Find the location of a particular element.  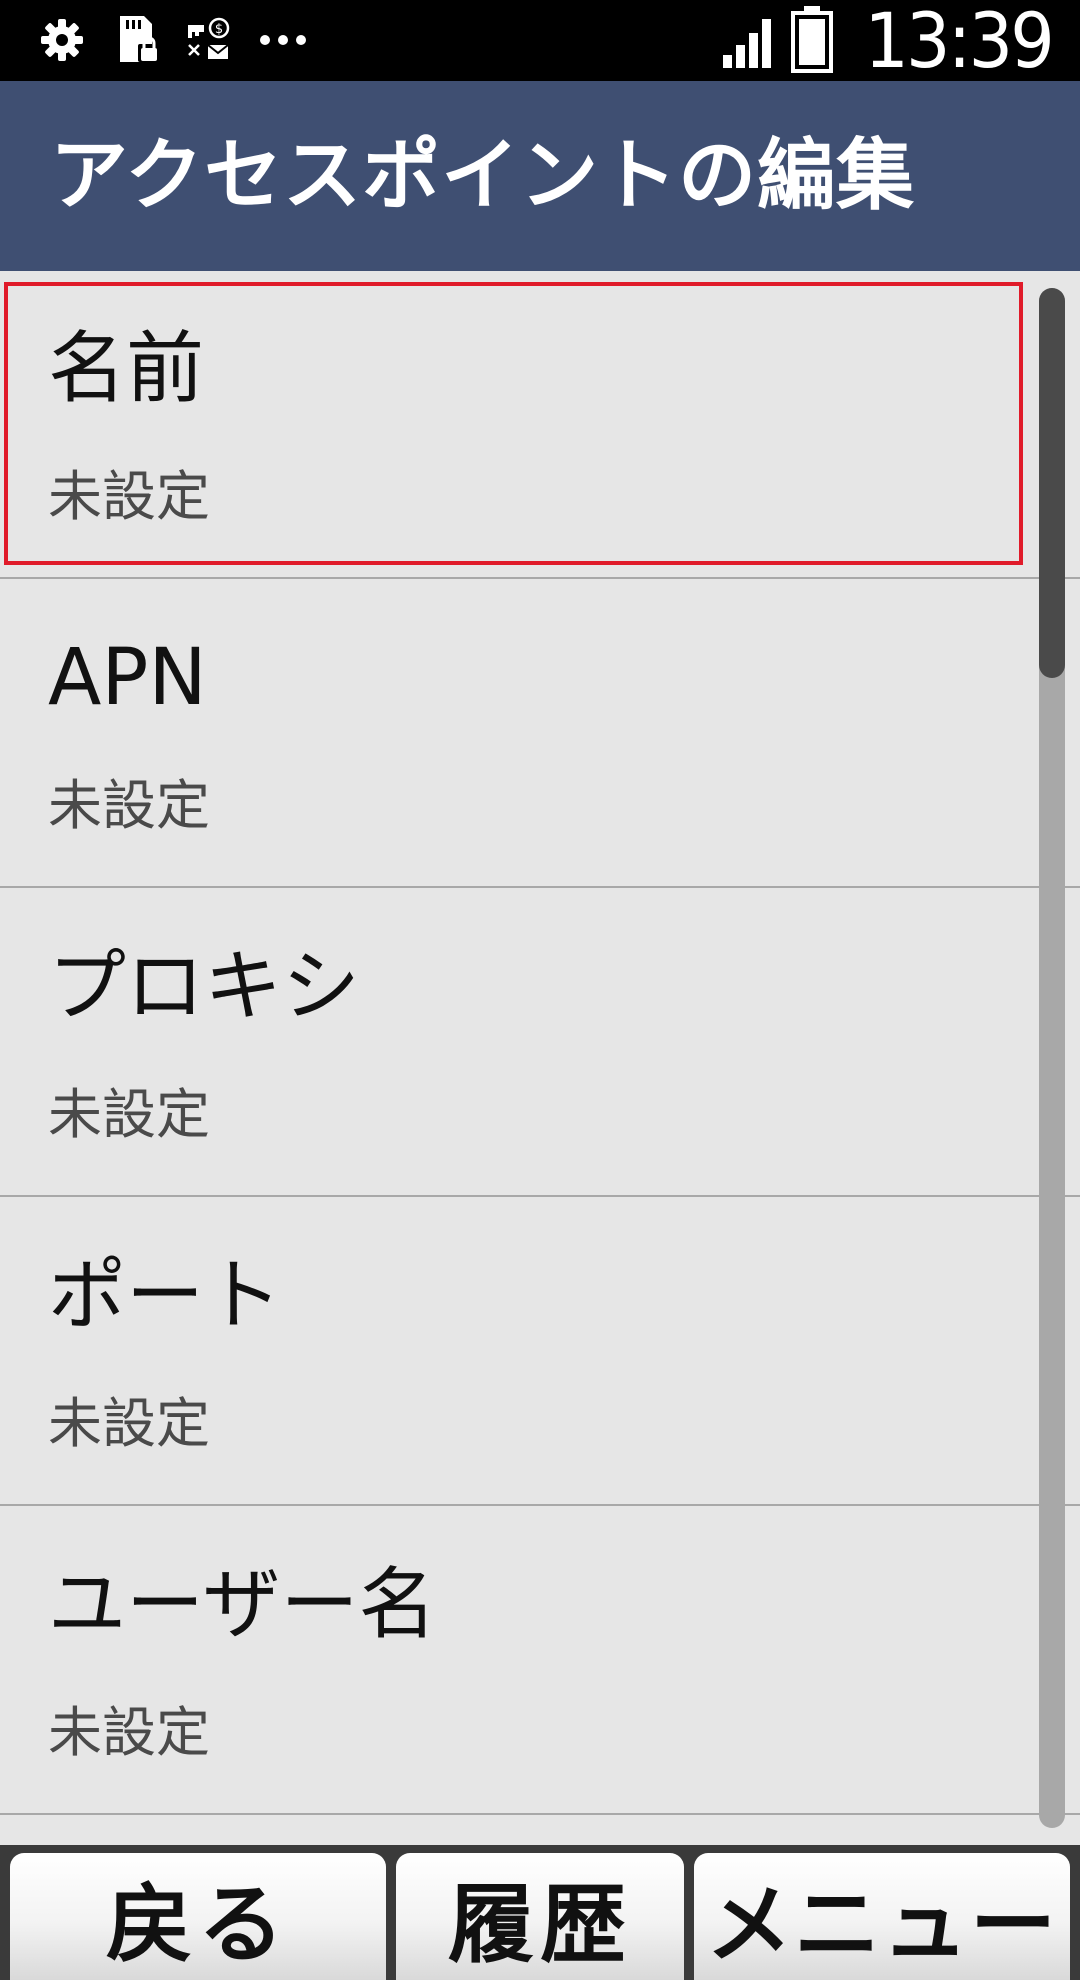

focus-highlight is located at coordinates (513, 423).